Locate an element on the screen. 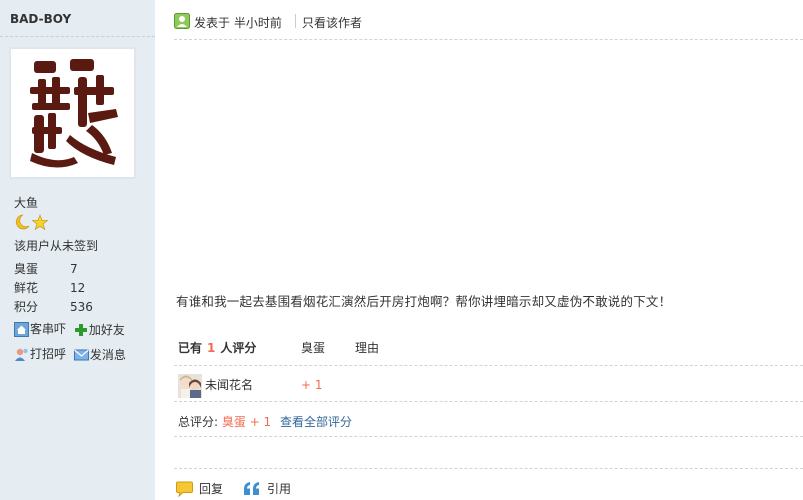  post-content: 有谁和我一起去基围看烟花汇演然后开房打炮啊？帮你讲埋暗示却又虚伪不敢说的下文！ is located at coordinates (424, 301).